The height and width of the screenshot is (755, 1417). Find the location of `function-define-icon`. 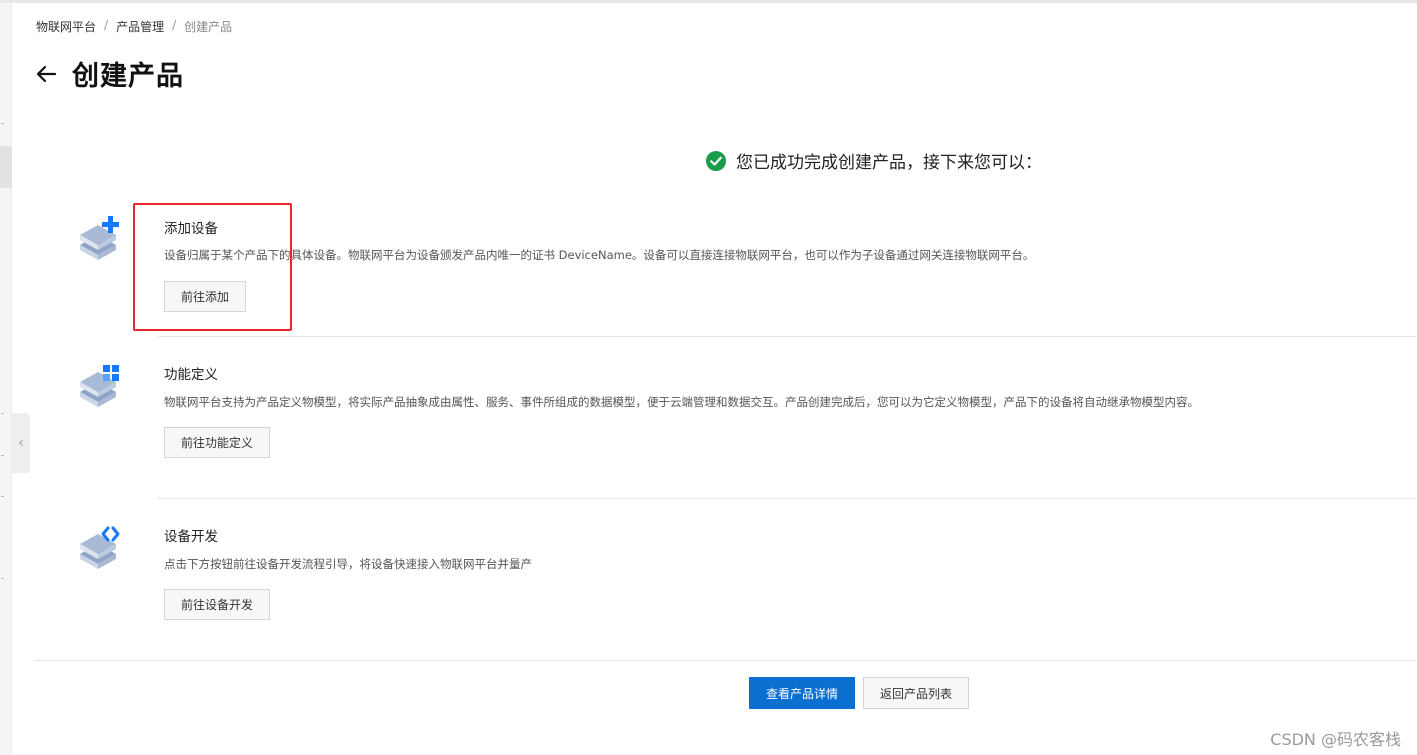

function-define-icon is located at coordinates (99, 386).